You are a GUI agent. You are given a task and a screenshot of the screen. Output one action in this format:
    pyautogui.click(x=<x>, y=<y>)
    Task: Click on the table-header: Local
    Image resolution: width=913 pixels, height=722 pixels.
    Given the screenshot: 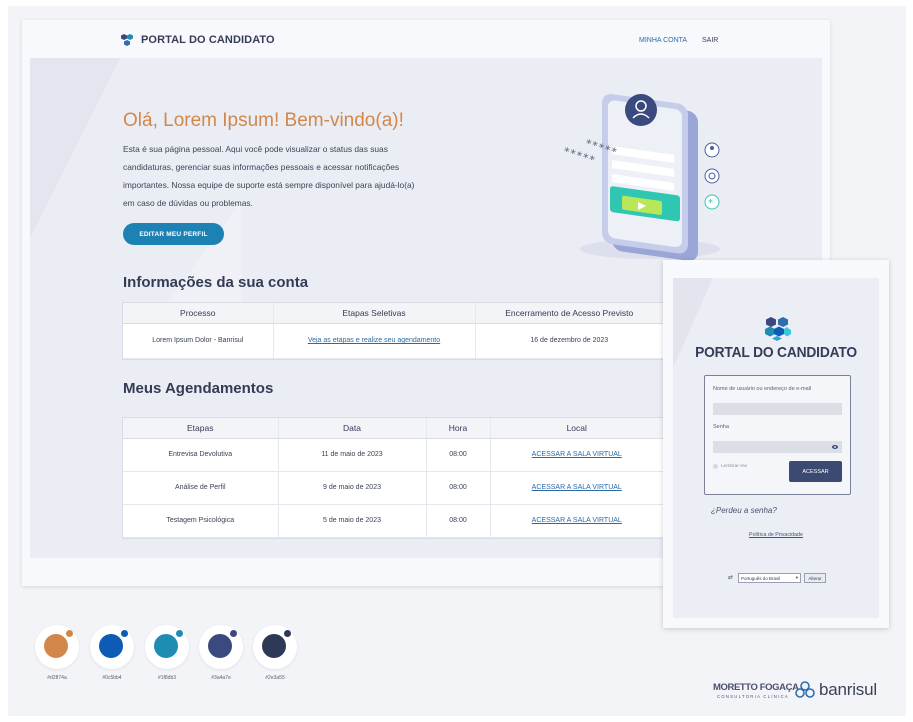 What is the action you would take?
    pyautogui.click(x=576, y=428)
    